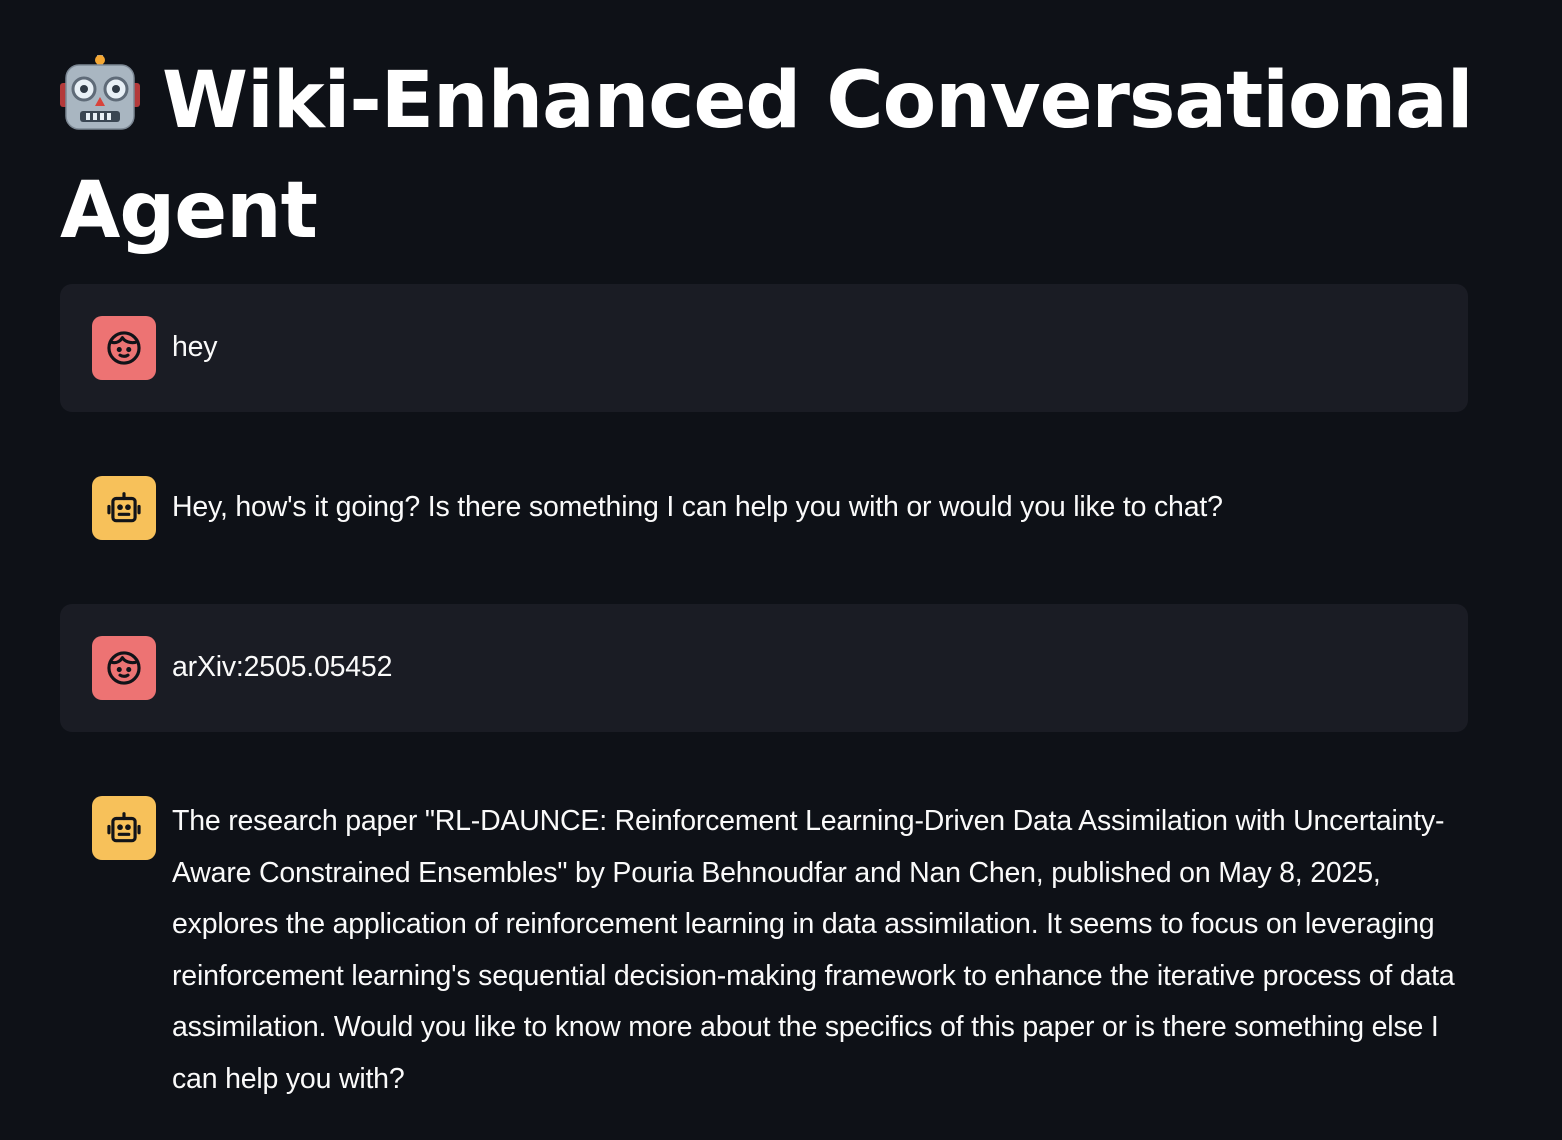 The height and width of the screenshot is (1140, 1562). Describe the element at coordinates (195, 347) in the screenshot. I see `message-text: hey` at that location.